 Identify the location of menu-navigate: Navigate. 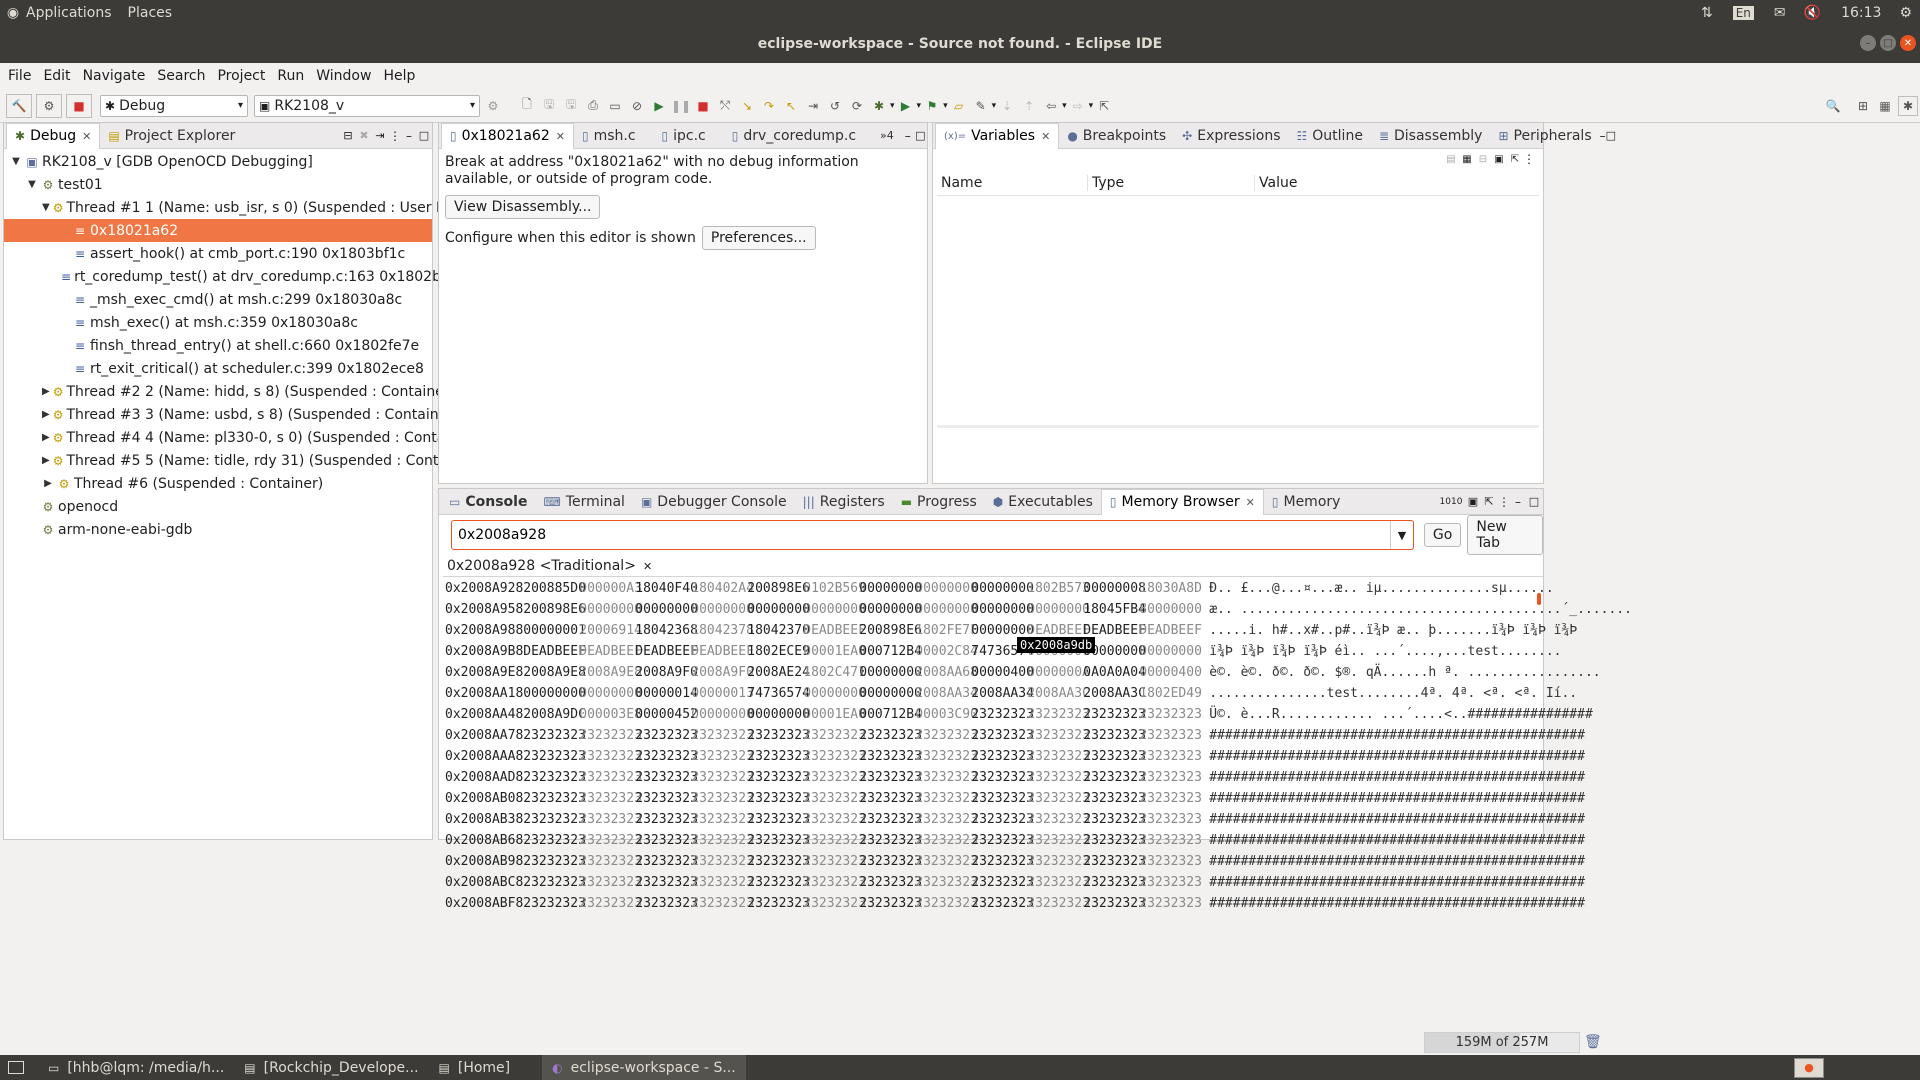
(114, 76).